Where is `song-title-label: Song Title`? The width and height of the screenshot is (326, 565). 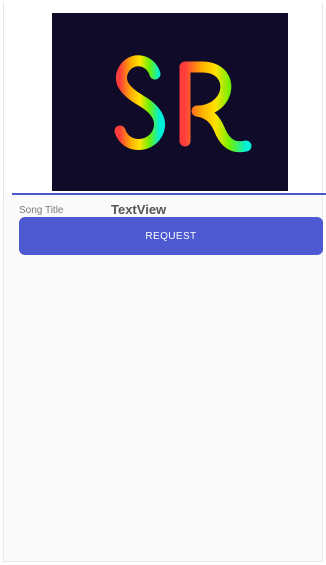 song-title-label: Song Title is located at coordinates (41, 210).